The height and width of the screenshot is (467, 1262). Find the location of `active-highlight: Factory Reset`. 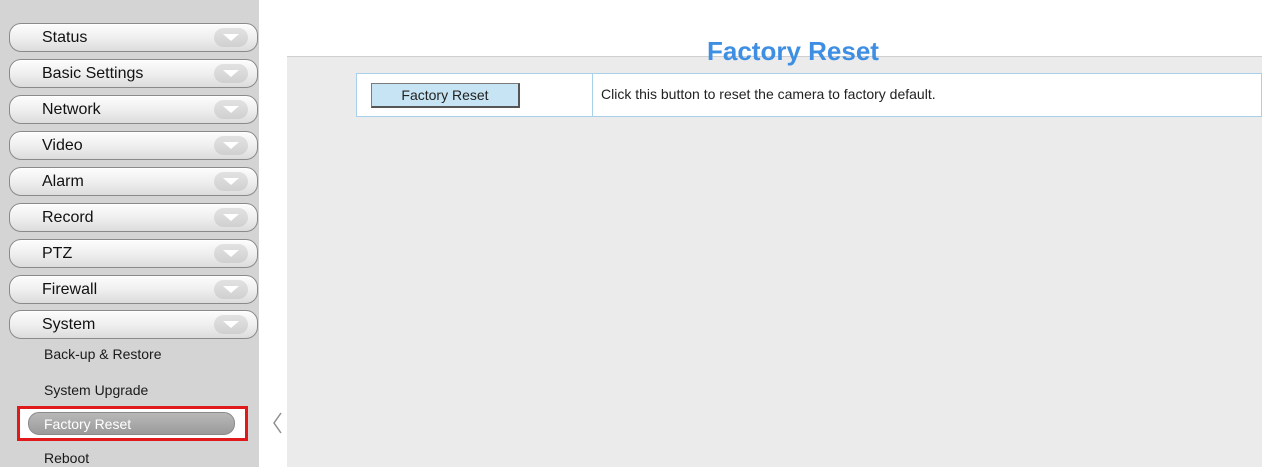

active-highlight: Factory Reset is located at coordinates (131, 423).